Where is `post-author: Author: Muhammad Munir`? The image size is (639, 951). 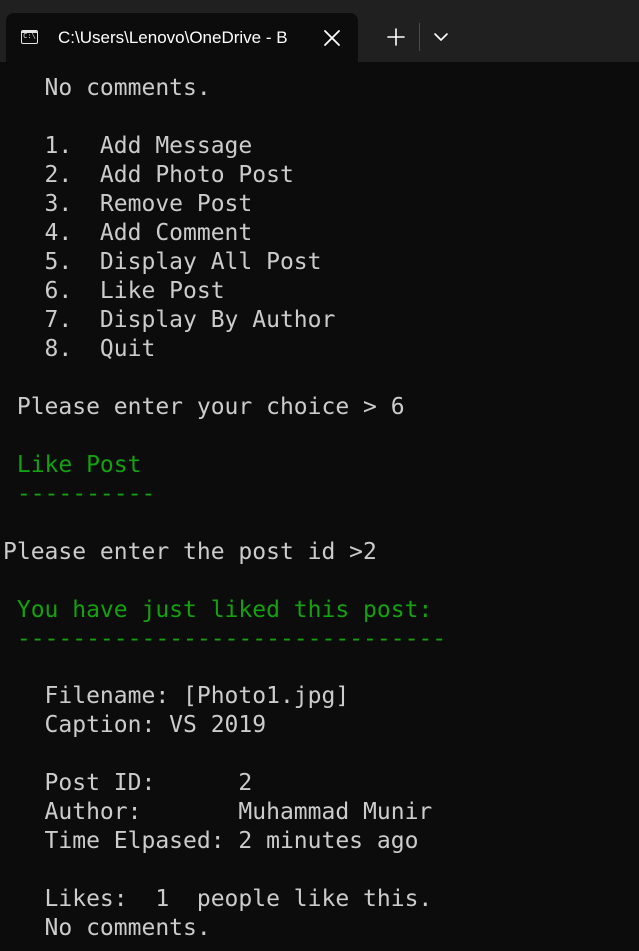 post-author: Author: Muhammad Munir is located at coordinates (218, 812).